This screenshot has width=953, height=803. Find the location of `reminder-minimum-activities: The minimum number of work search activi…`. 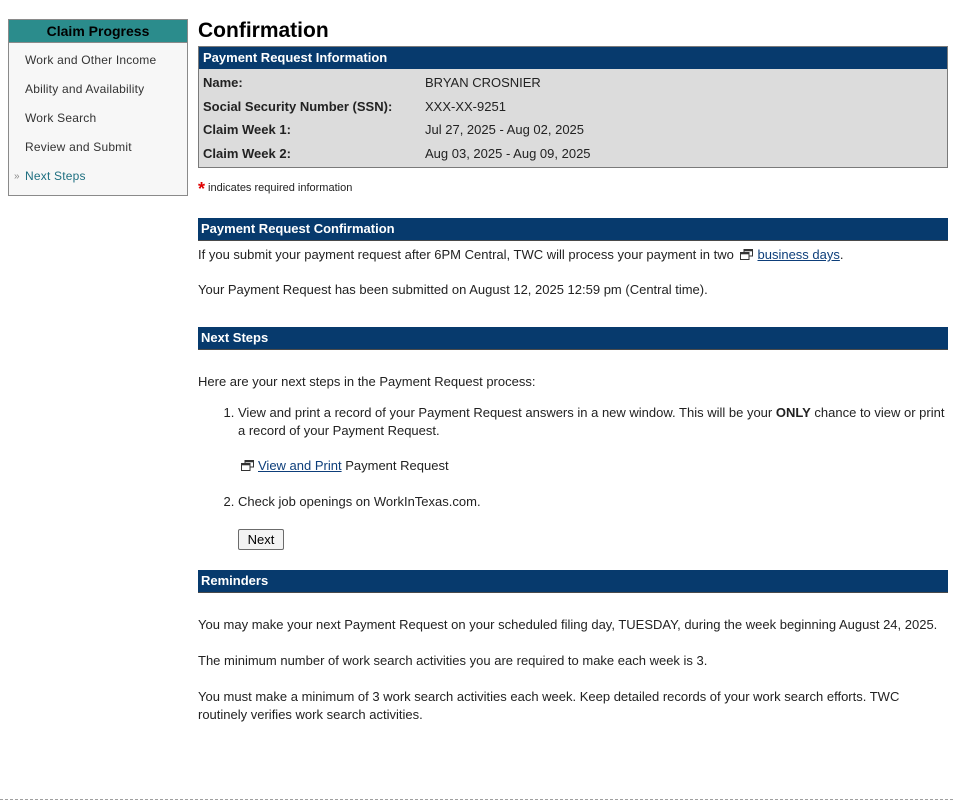

reminder-minimum-activities: The minimum number of work search activi… is located at coordinates (453, 660).